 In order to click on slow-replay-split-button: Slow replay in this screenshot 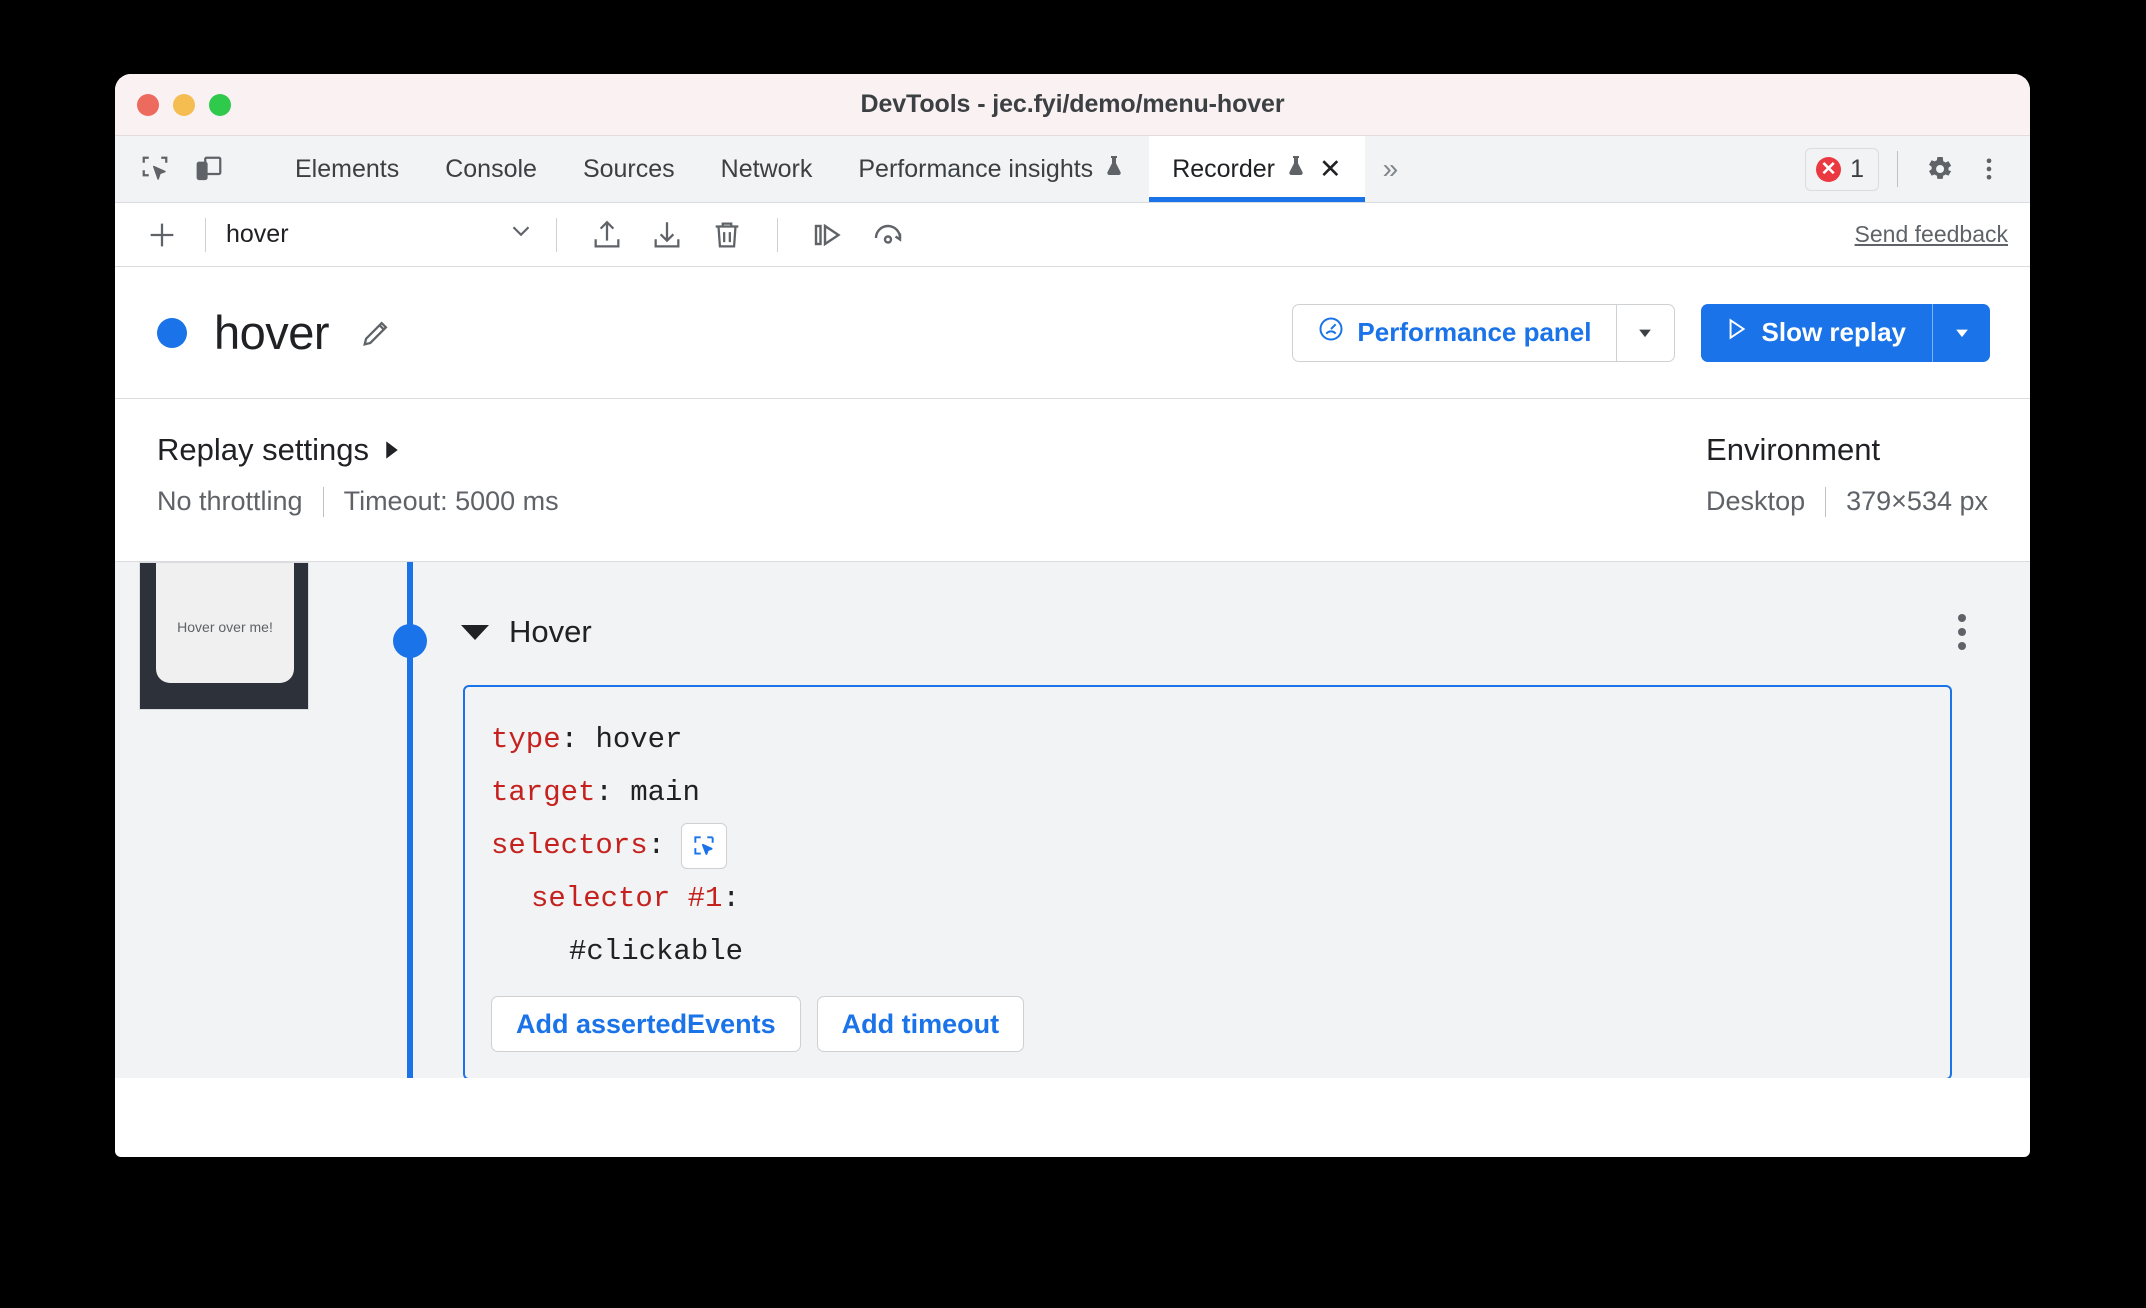, I will do `click(1845, 332)`.